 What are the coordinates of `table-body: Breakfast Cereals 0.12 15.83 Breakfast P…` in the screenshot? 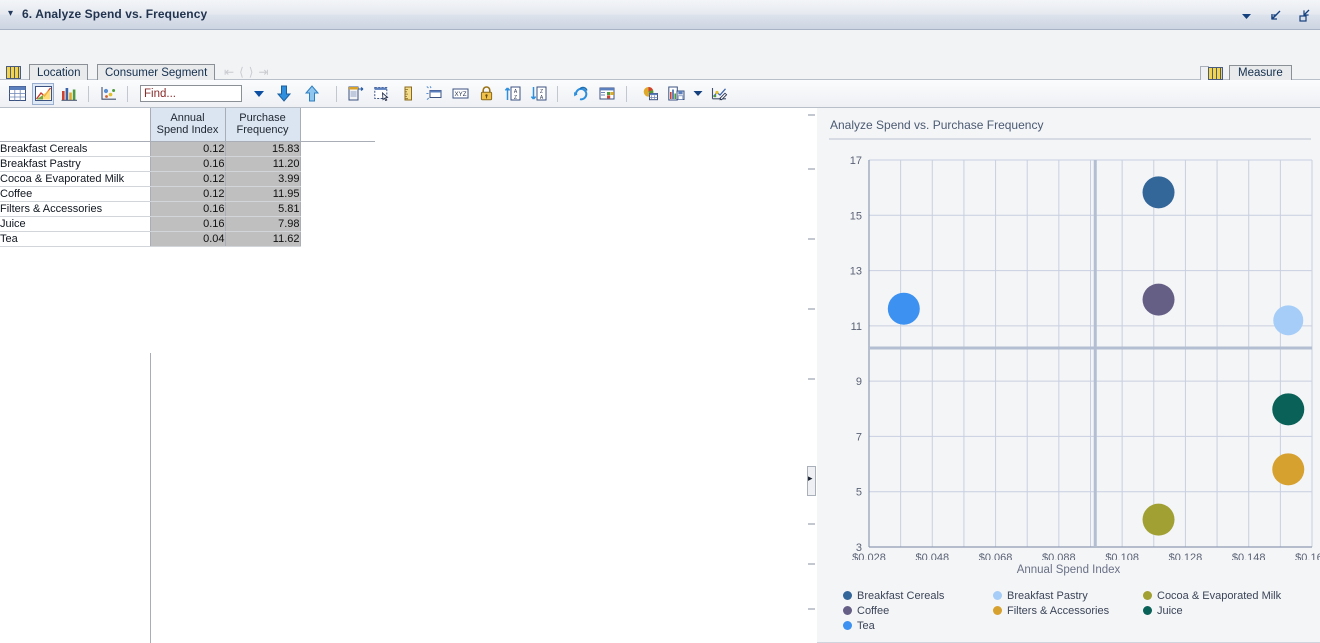 It's located at (187, 194).